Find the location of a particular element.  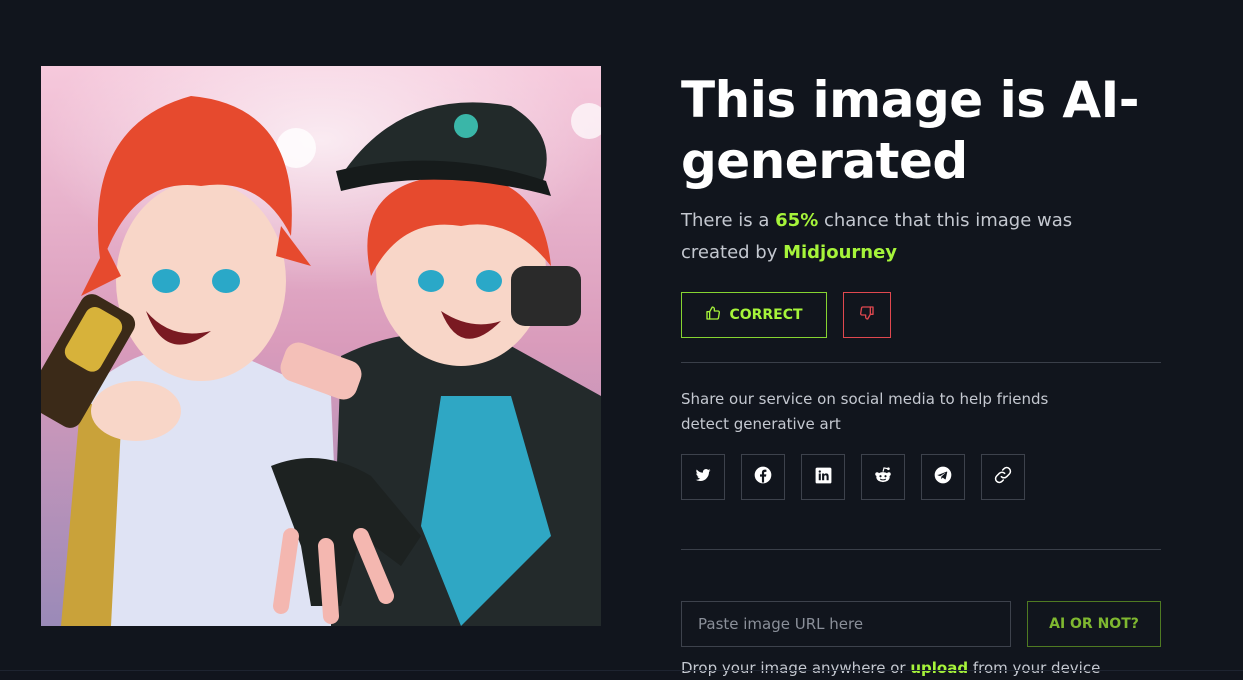

incorrect-button is located at coordinates (867, 315).